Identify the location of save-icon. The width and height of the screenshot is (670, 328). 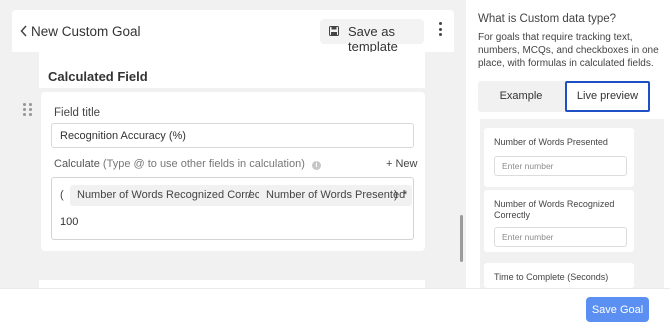
(334, 31).